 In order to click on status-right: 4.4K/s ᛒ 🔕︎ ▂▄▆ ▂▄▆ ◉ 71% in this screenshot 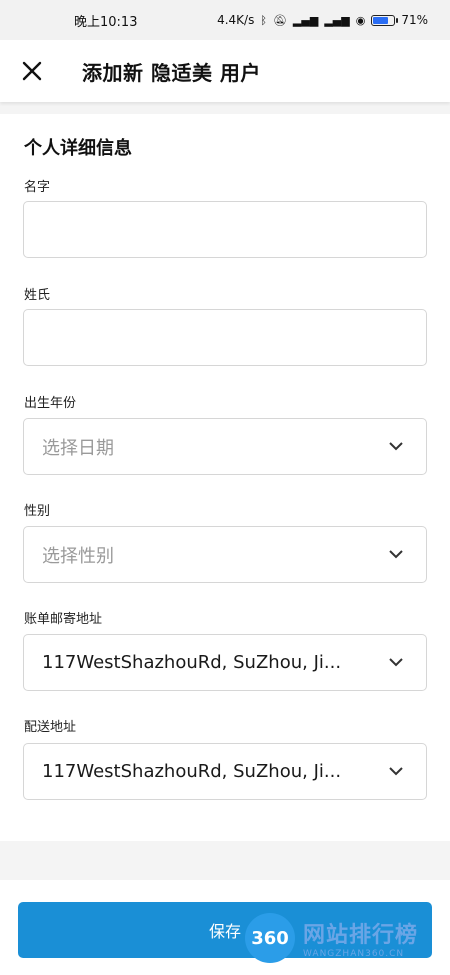, I will do `click(322, 20)`.